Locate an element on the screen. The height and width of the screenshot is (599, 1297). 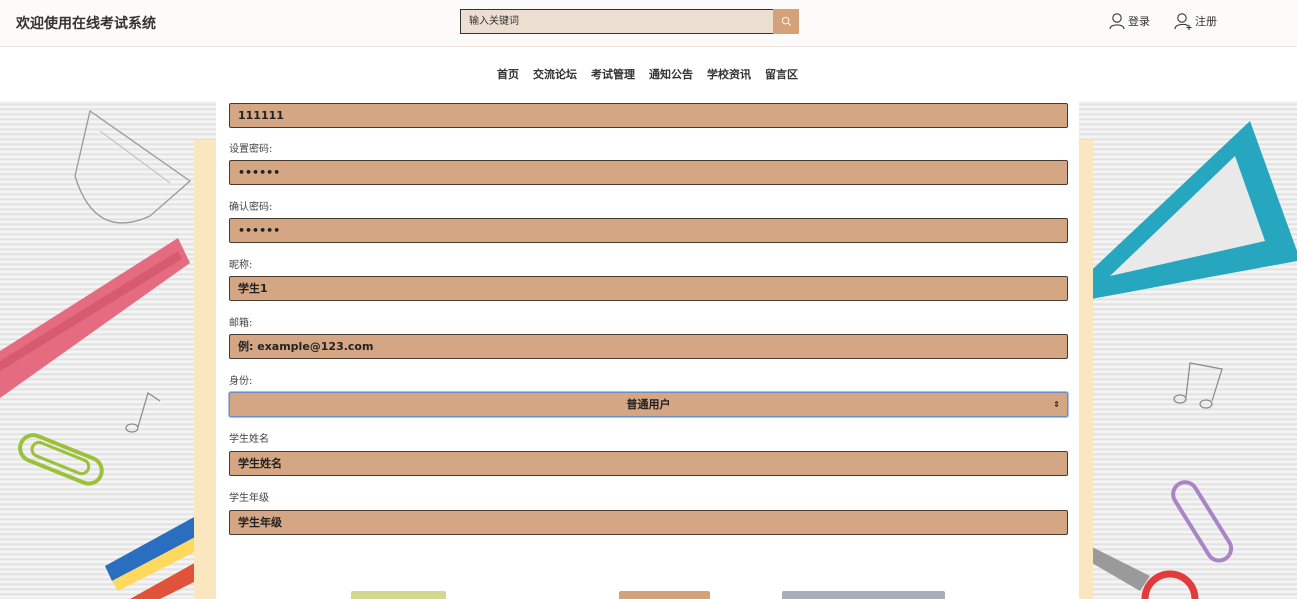
music-note-right-illustration is located at coordinates (1198, 385).